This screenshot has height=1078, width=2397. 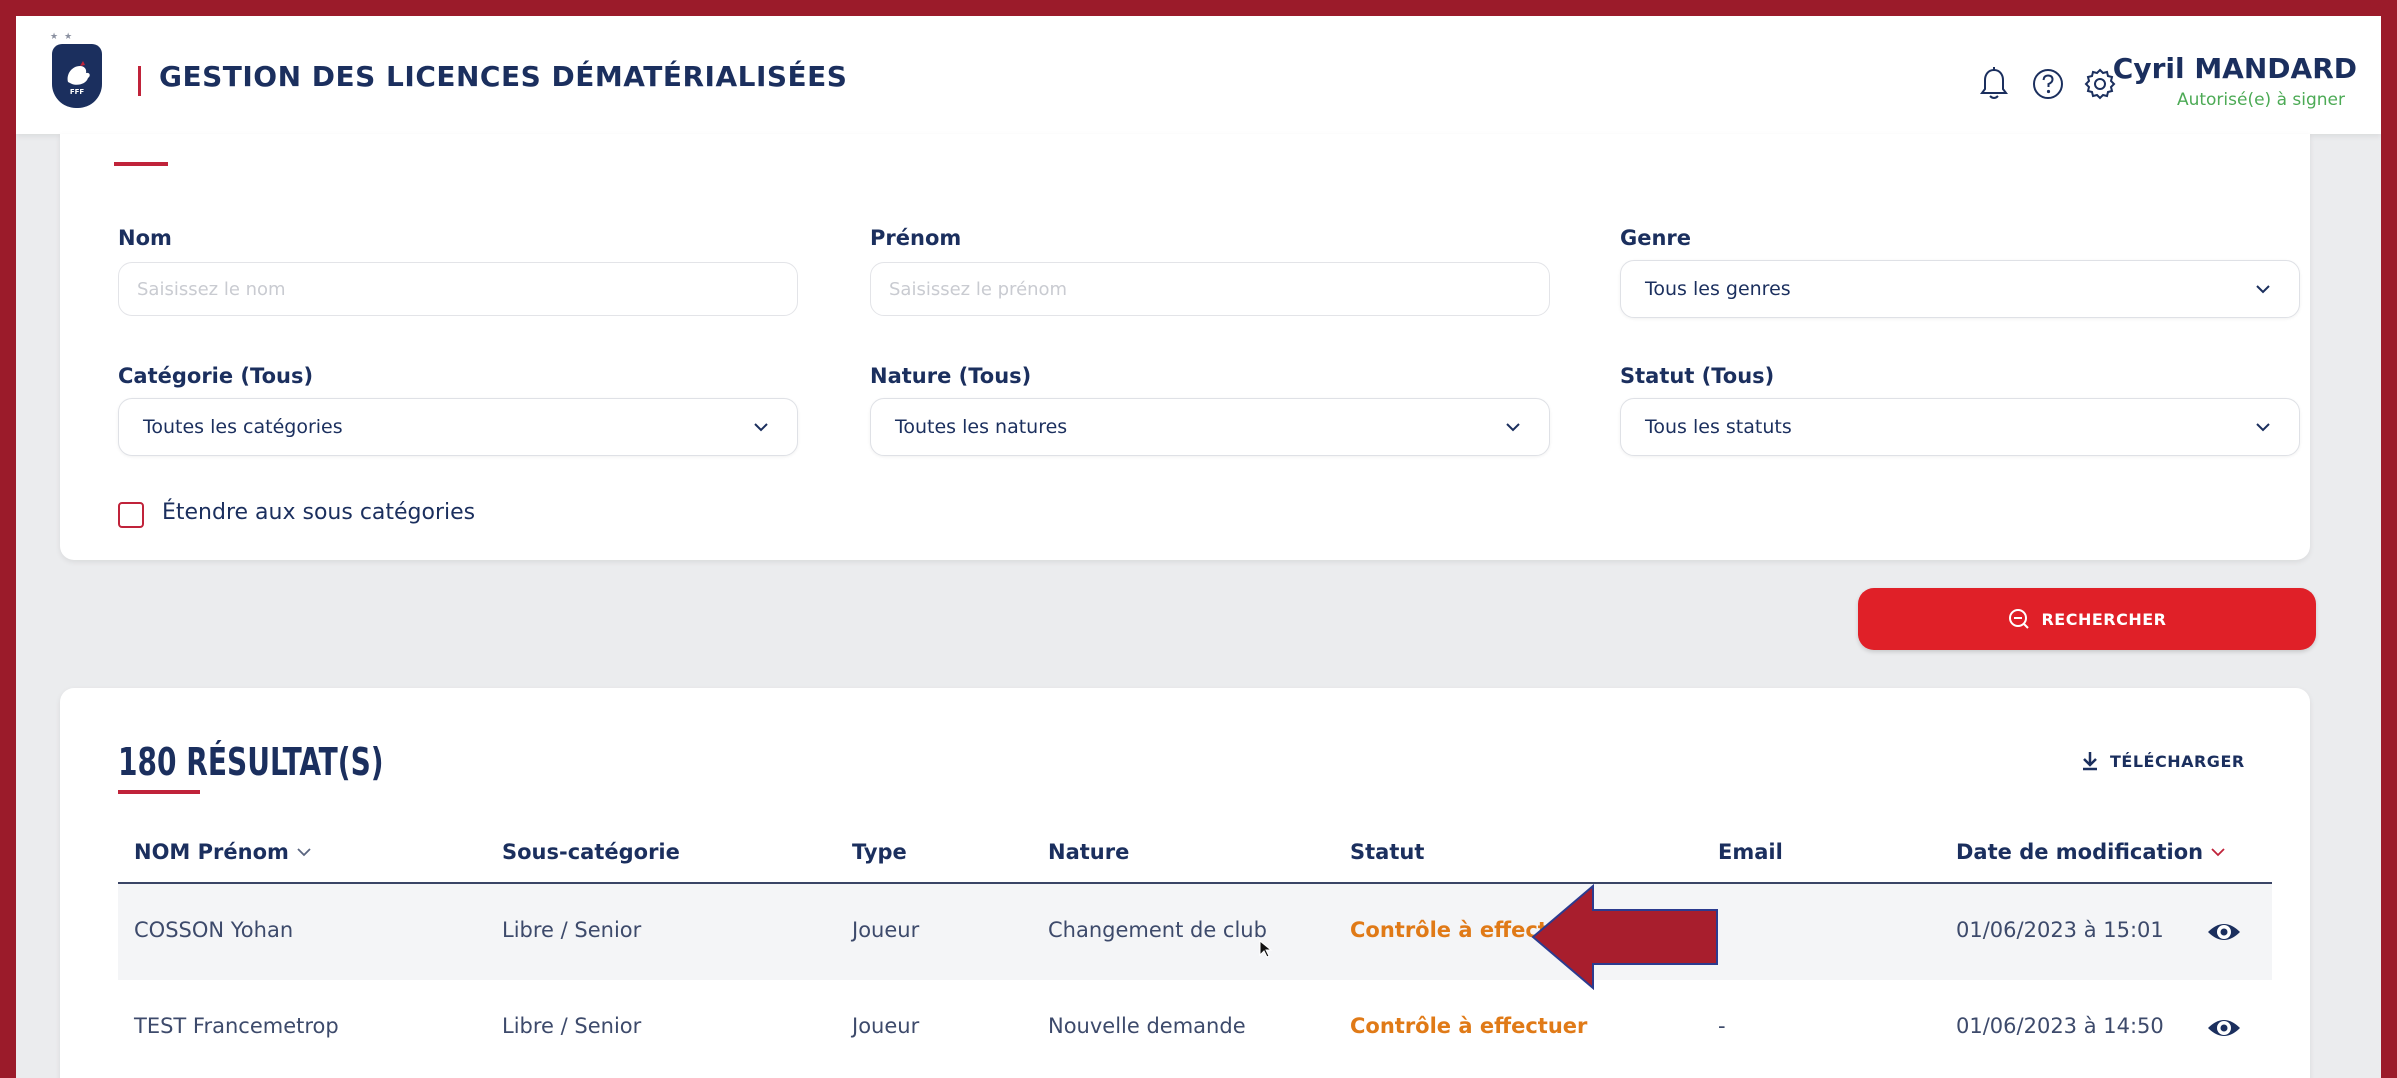 I want to click on col-header-status: Statut, so click(x=1387, y=852).